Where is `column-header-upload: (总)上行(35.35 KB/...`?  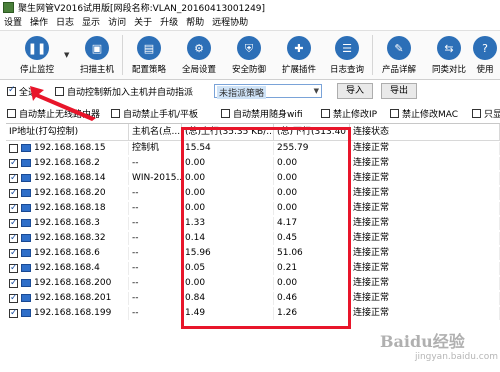
column-header-upload: (总)上行(35.35 KB/... is located at coordinates (228, 132).